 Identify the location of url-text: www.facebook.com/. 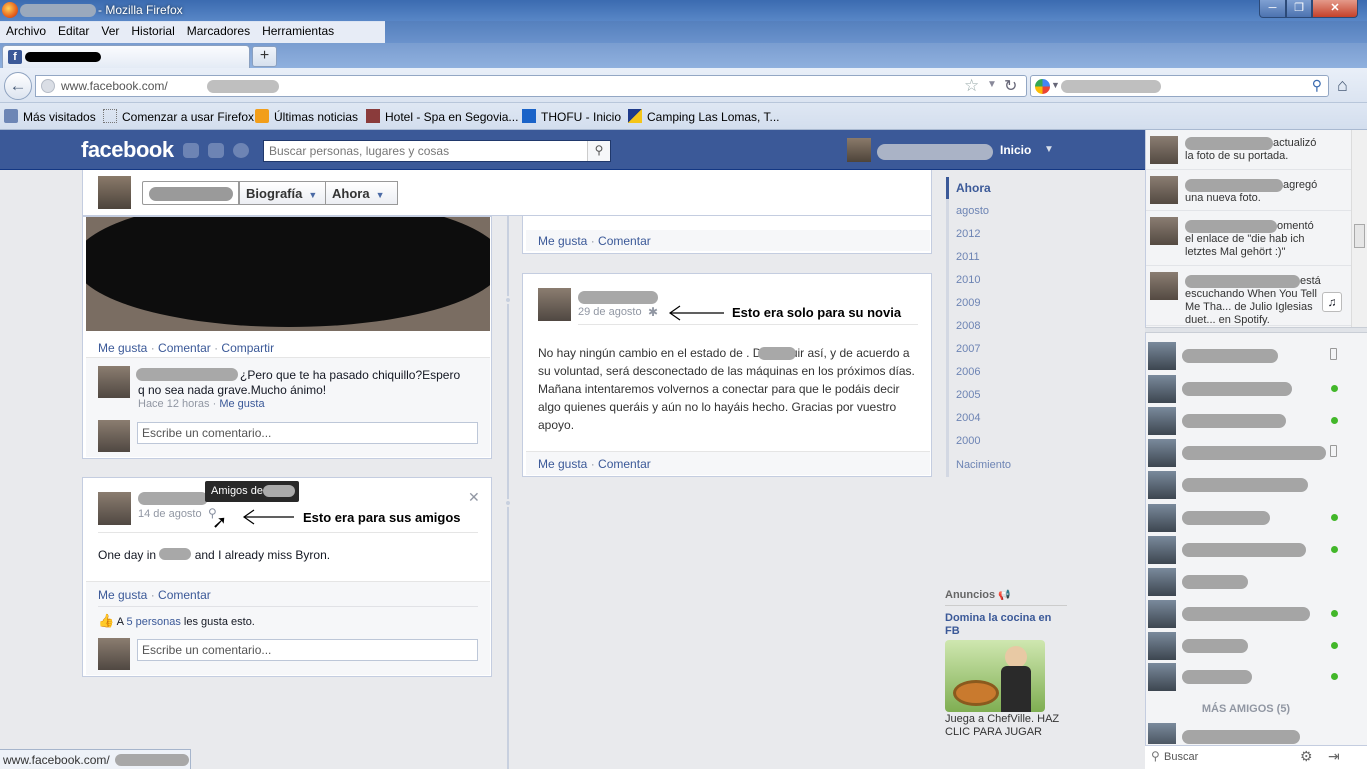
(114, 86).